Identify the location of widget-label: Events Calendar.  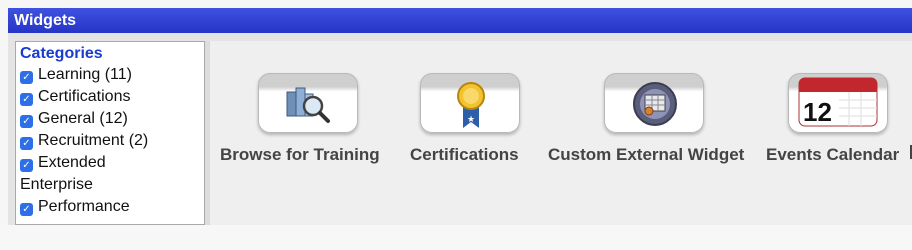
(833, 154).